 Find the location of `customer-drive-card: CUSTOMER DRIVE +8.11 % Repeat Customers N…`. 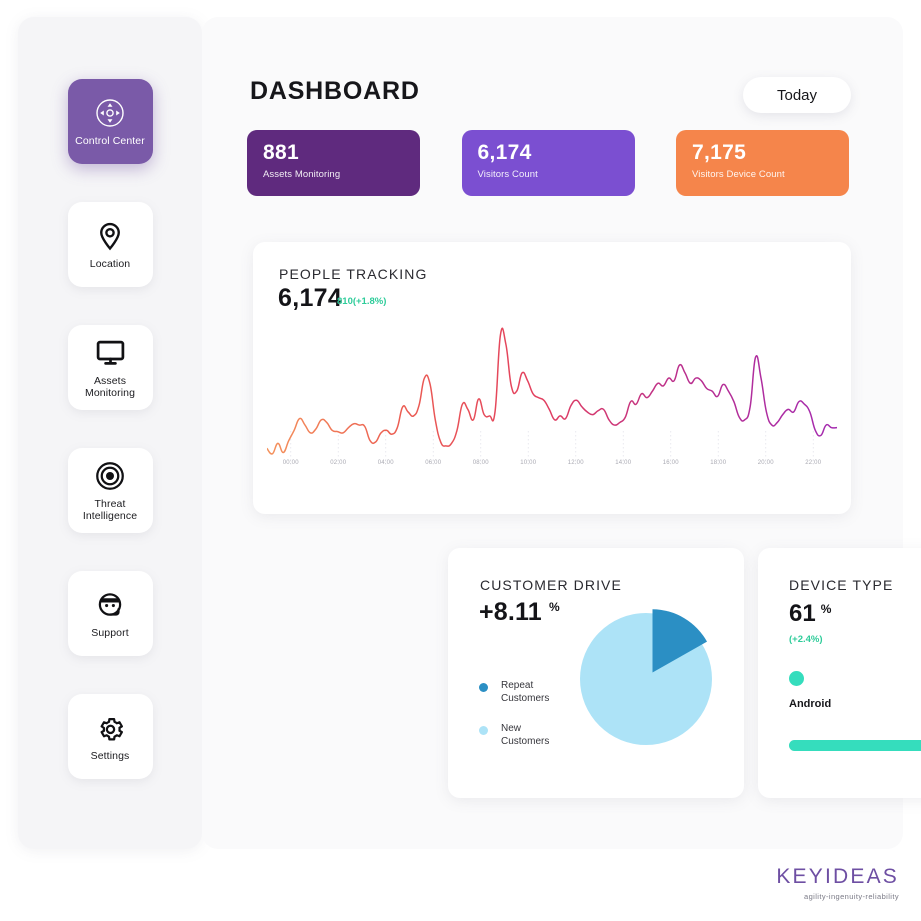

customer-drive-card: CUSTOMER DRIVE +8.11 % Repeat Customers N… is located at coordinates (596, 673).